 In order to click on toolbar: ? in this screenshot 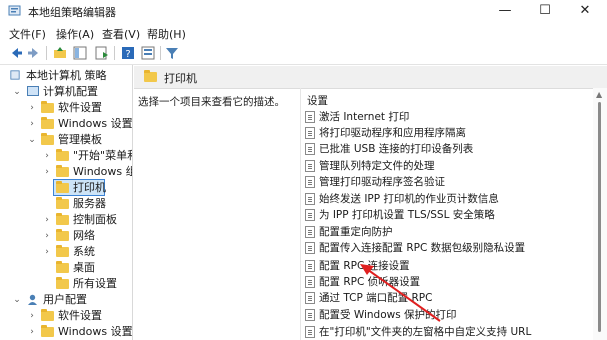, I will do `click(303, 53)`.